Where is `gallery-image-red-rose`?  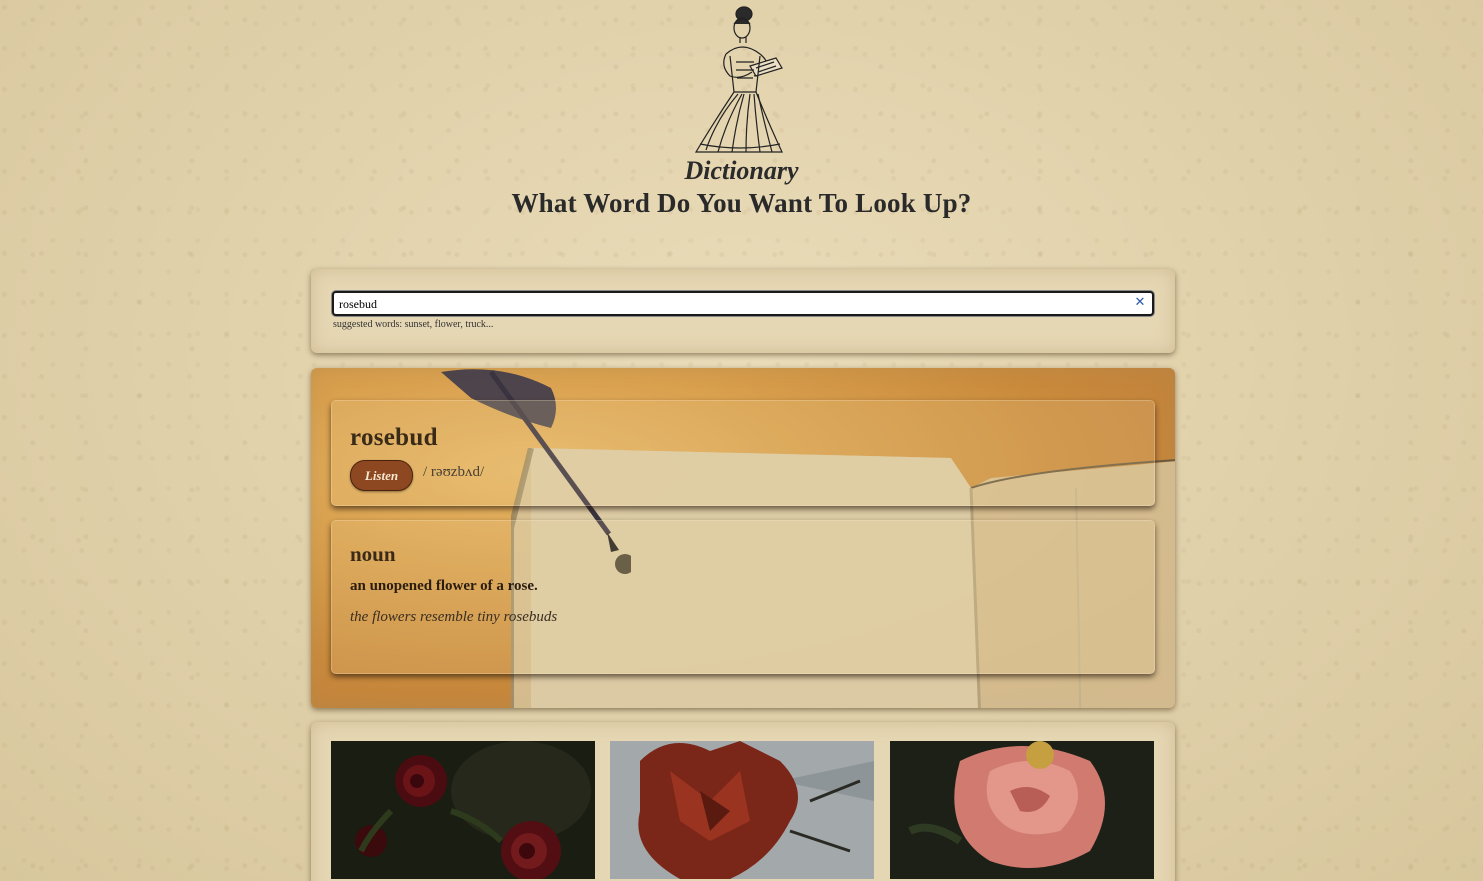 gallery-image-red-rose is located at coordinates (742, 810).